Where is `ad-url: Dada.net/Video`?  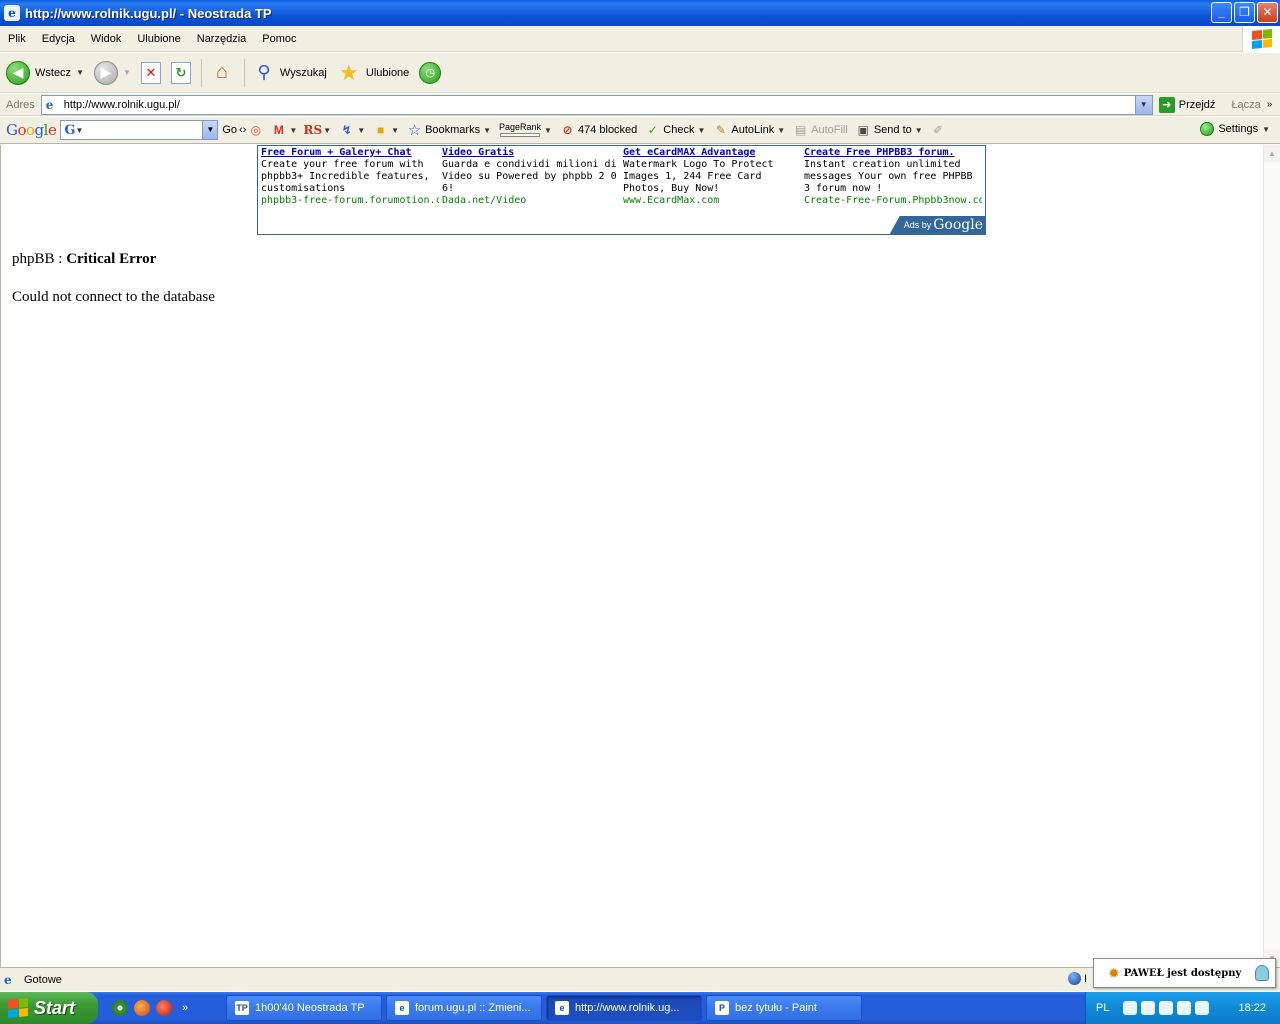 ad-url: Dada.net/Video is located at coordinates (531, 201).